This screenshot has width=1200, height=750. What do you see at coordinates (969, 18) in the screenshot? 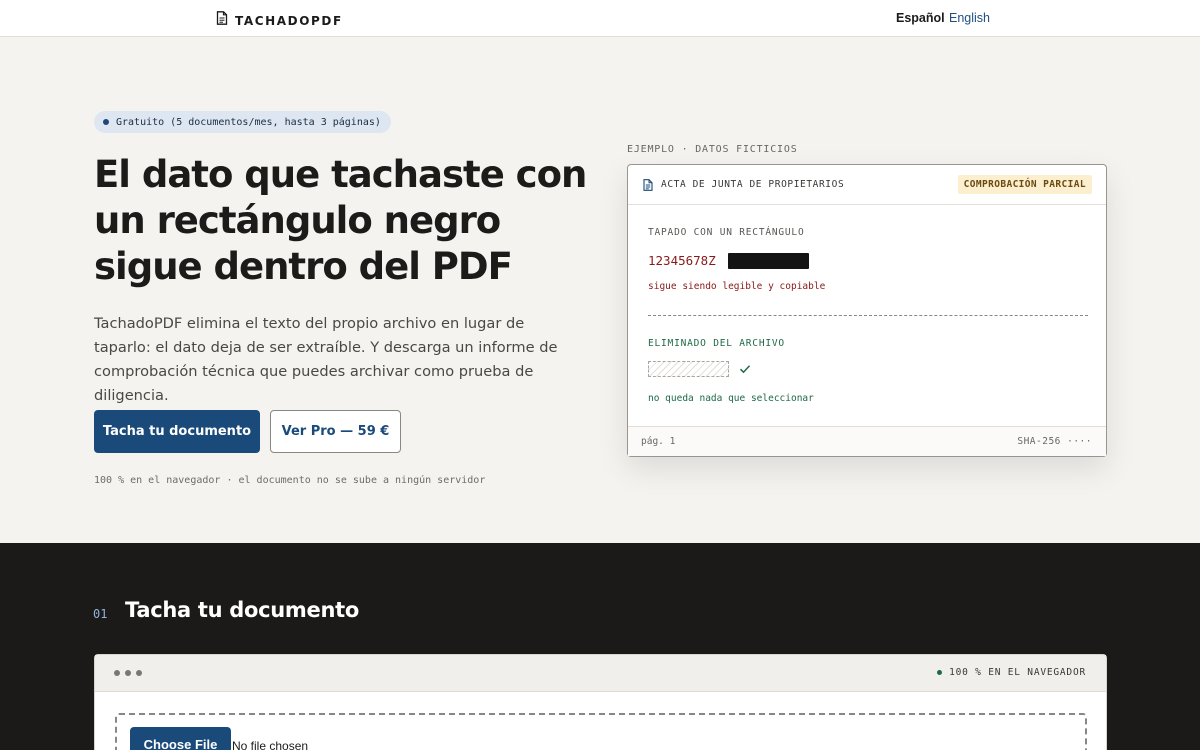
I see `language-english-link: English` at bounding box center [969, 18].